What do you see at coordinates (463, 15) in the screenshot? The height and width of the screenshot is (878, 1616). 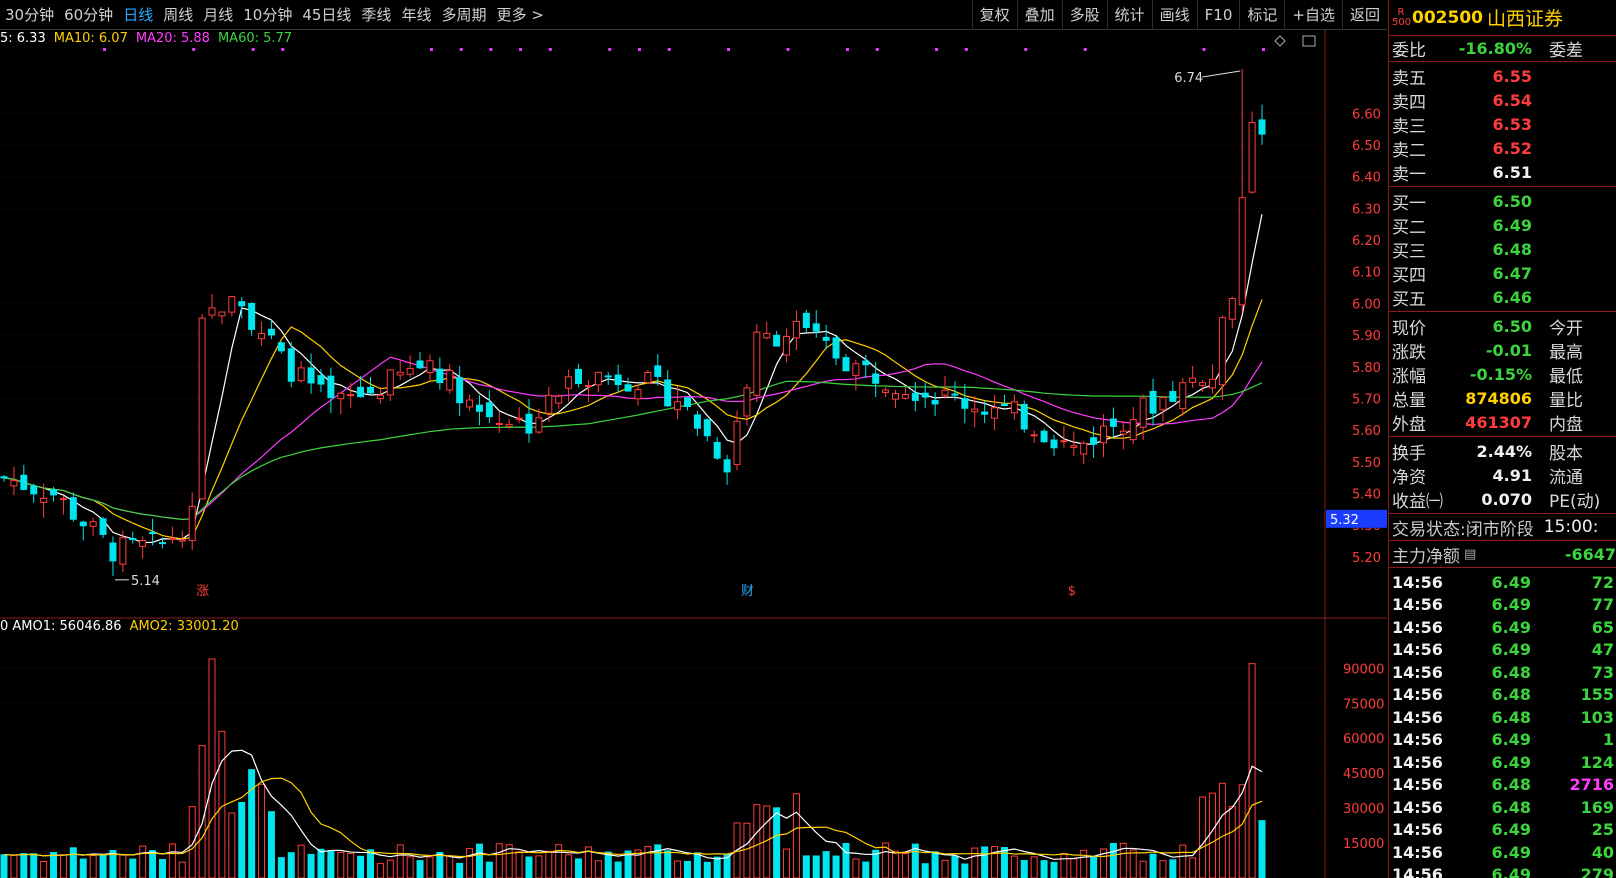 I see `period-tab-9: 多周期` at bounding box center [463, 15].